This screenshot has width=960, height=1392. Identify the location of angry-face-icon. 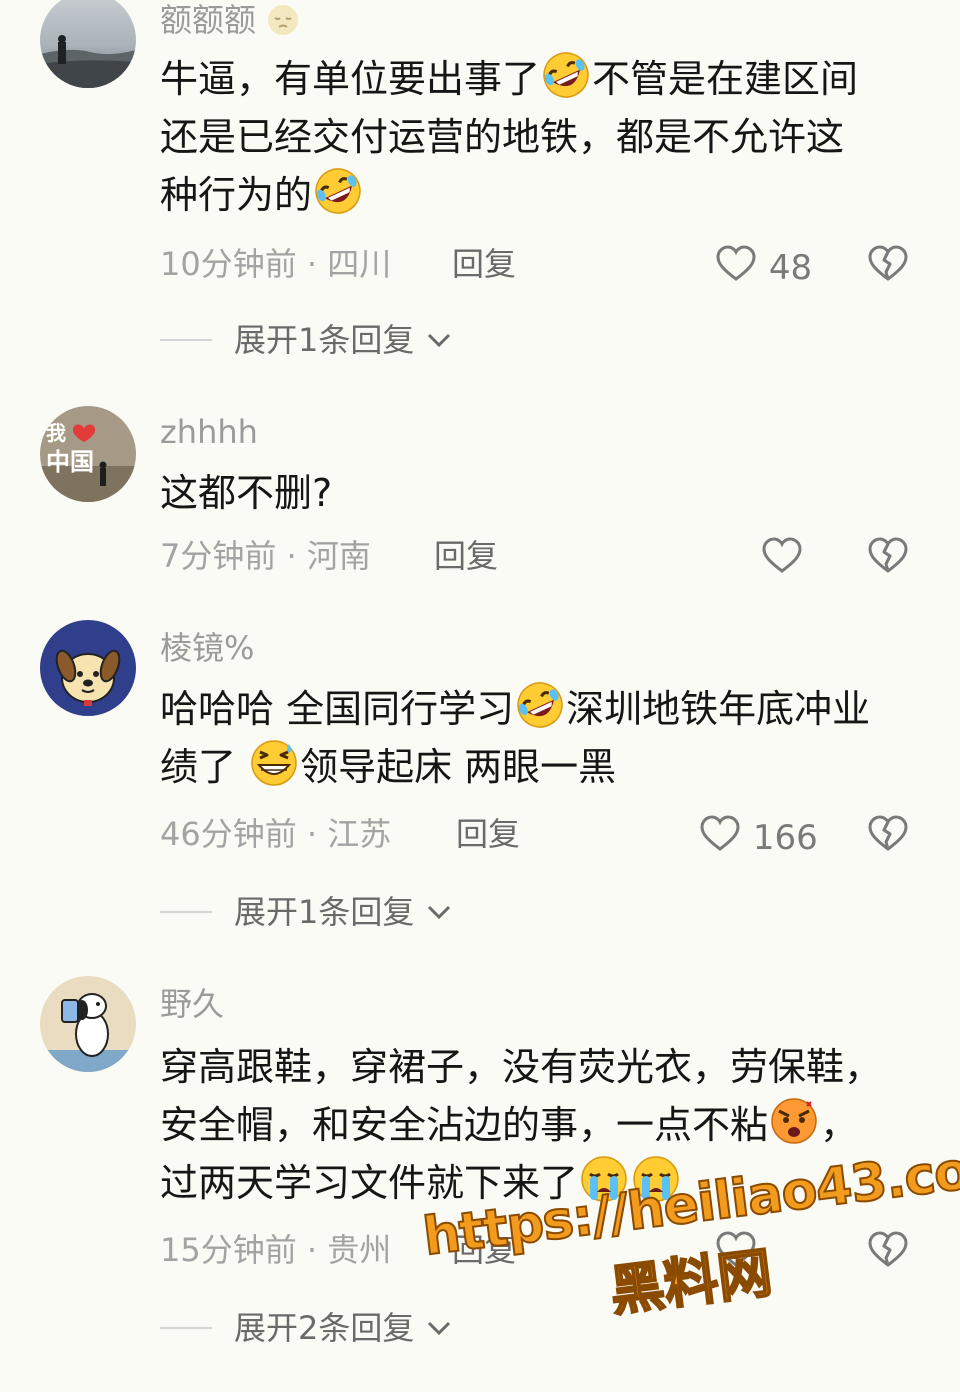
(794, 1121).